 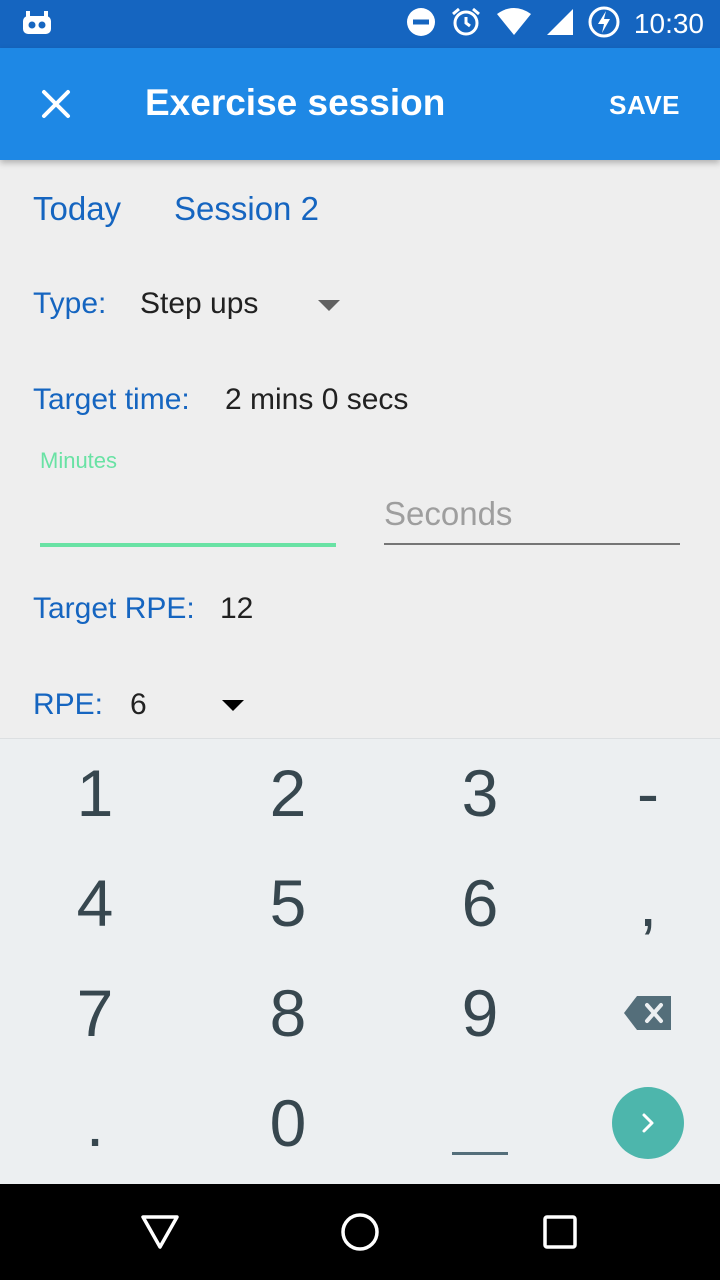 What do you see at coordinates (68, 704) in the screenshot?
I see `rpe-label: RPE:` at bounding box center [68, 704].